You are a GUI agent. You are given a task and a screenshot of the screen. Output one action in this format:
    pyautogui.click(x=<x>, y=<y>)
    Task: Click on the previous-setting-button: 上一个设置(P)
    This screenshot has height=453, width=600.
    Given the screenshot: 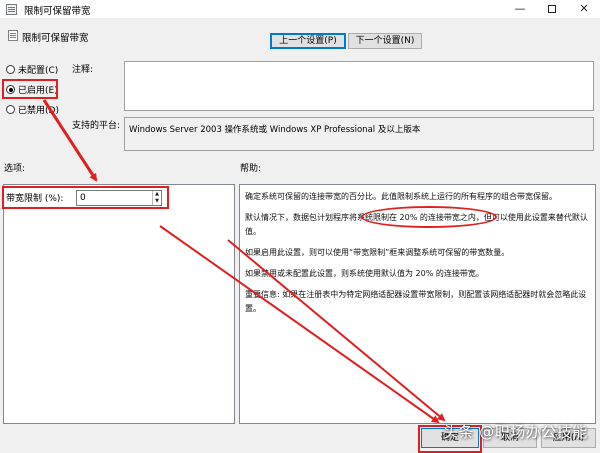 What is the action you would take?
    pyautogui.click(x=308, y=41)
    